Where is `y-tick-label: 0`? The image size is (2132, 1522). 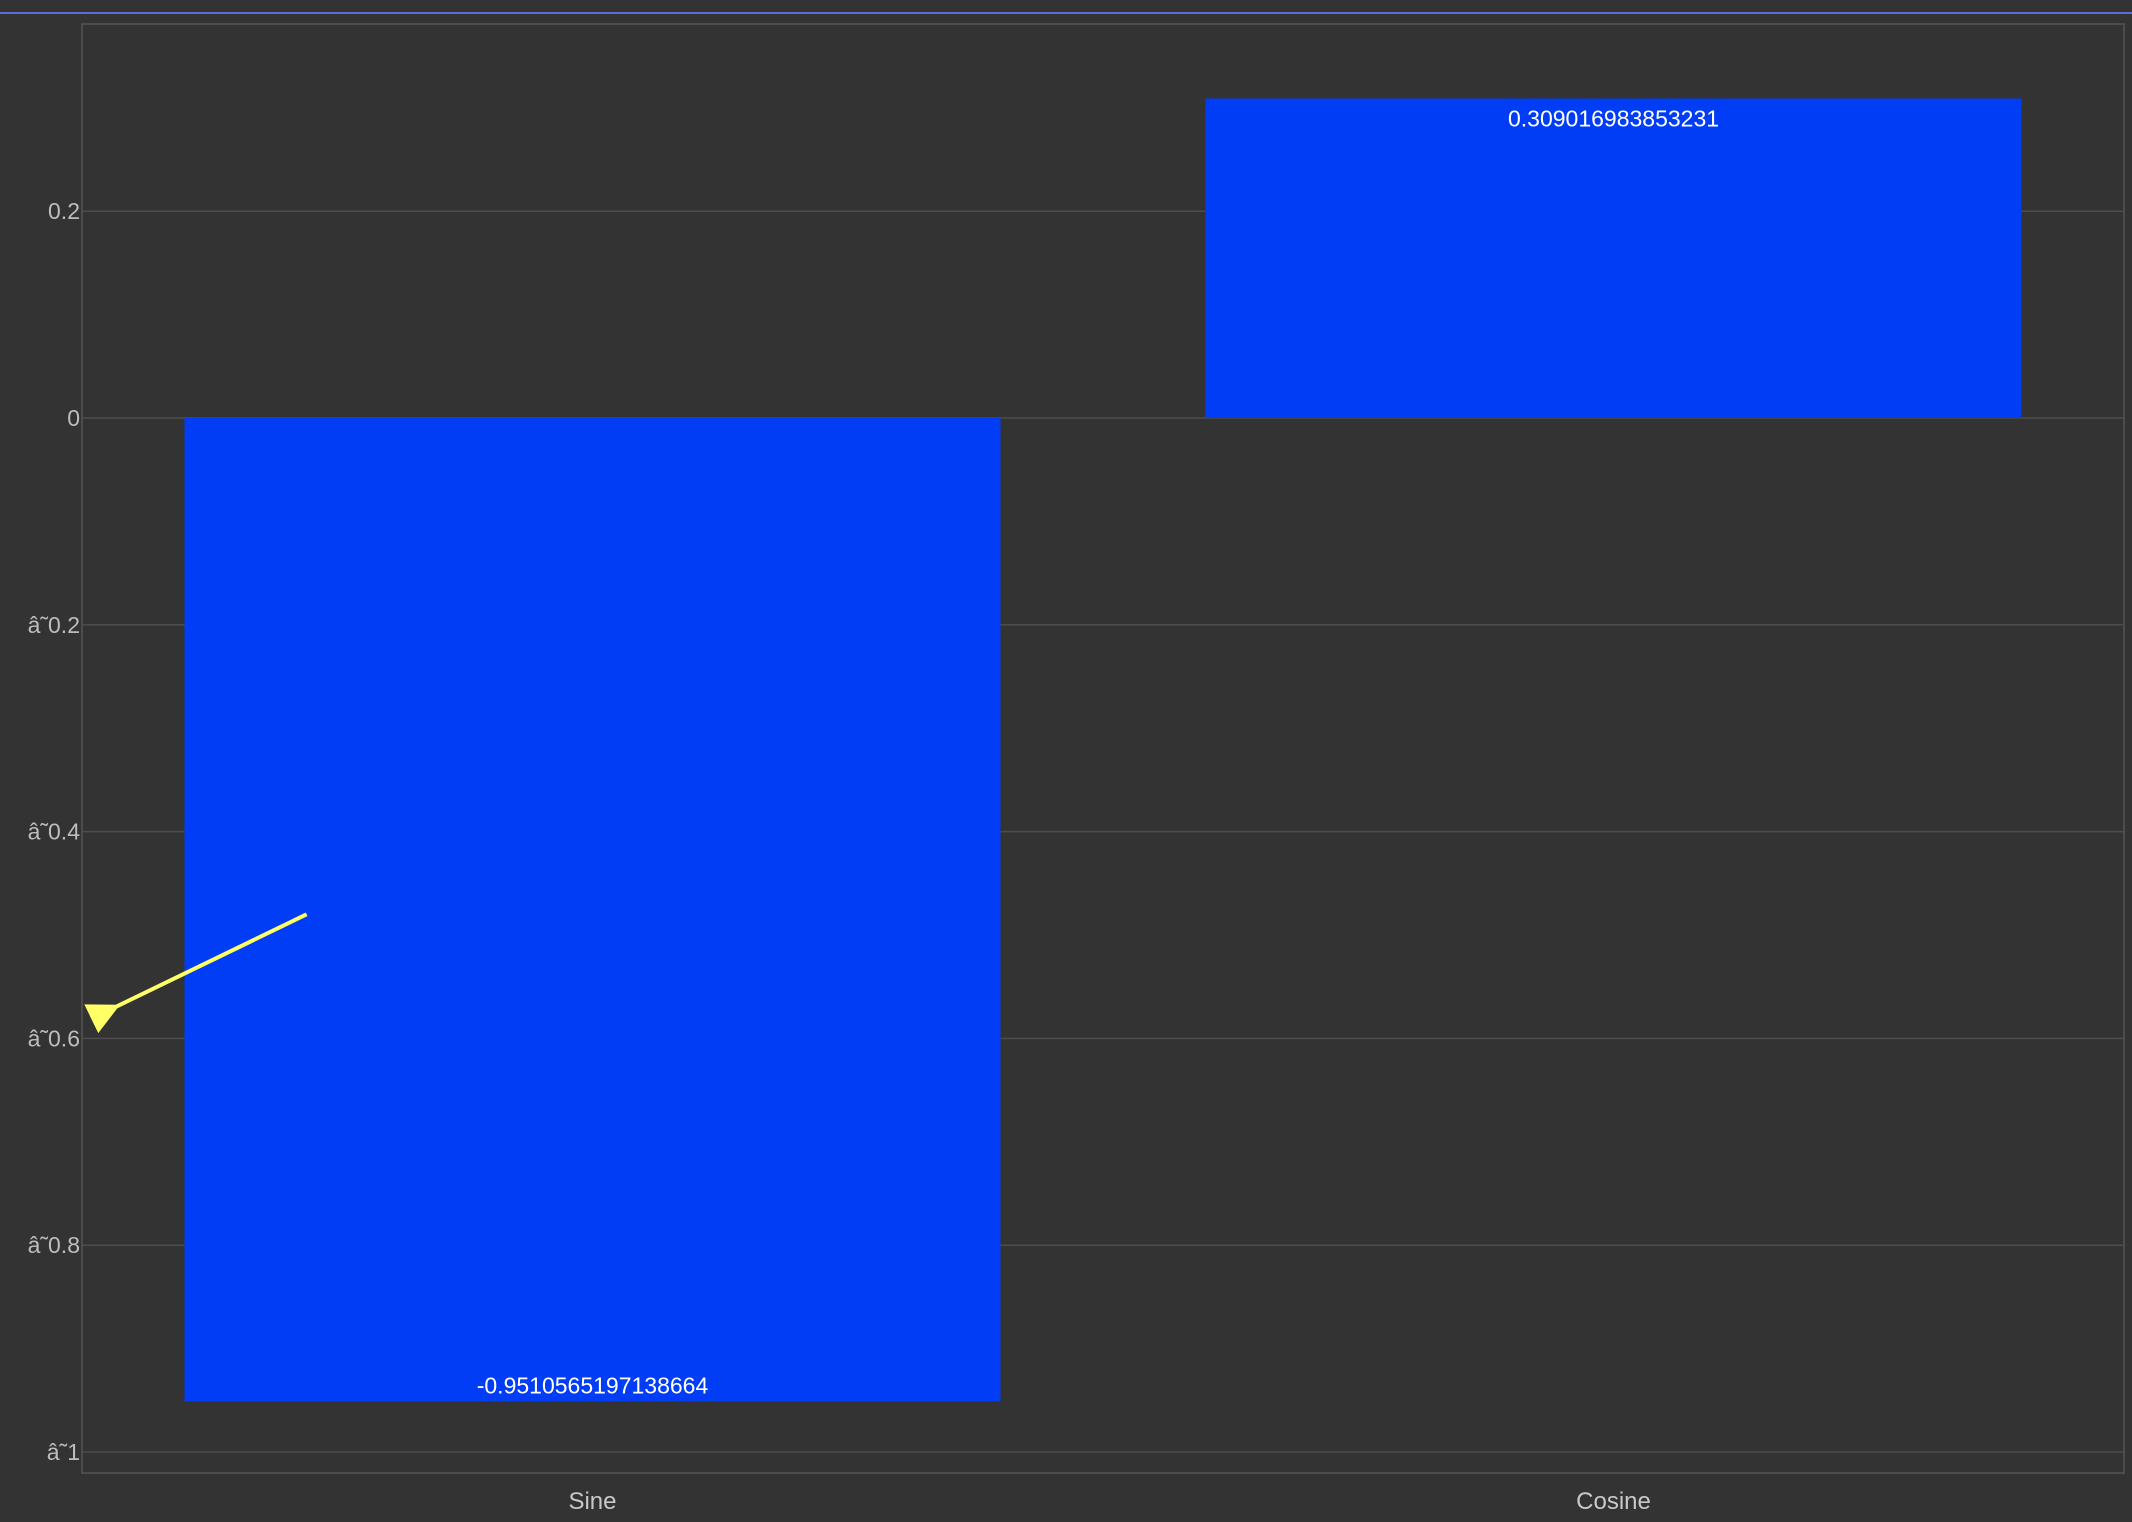
y-tick-label: 0 is located at coordinates (73, 418).